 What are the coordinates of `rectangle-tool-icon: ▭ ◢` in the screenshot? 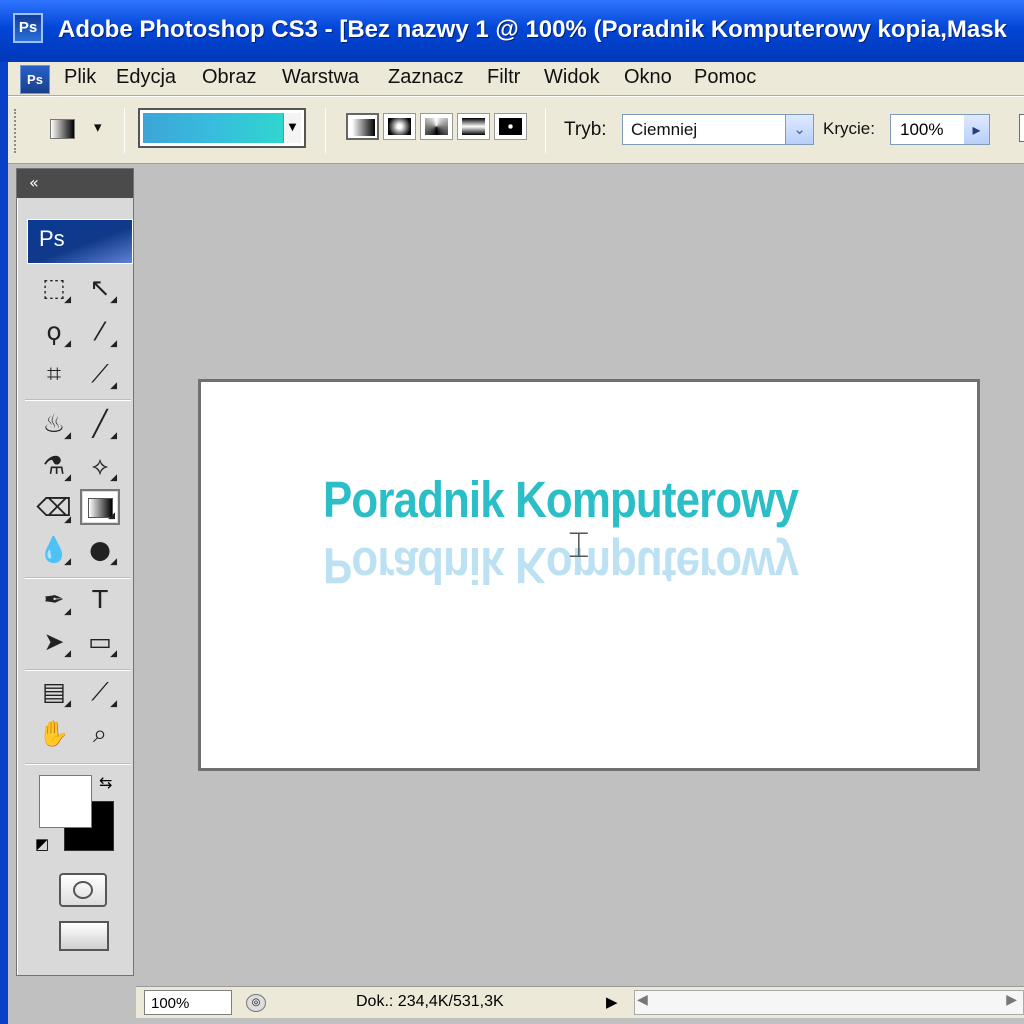 It's located at (100, 643).